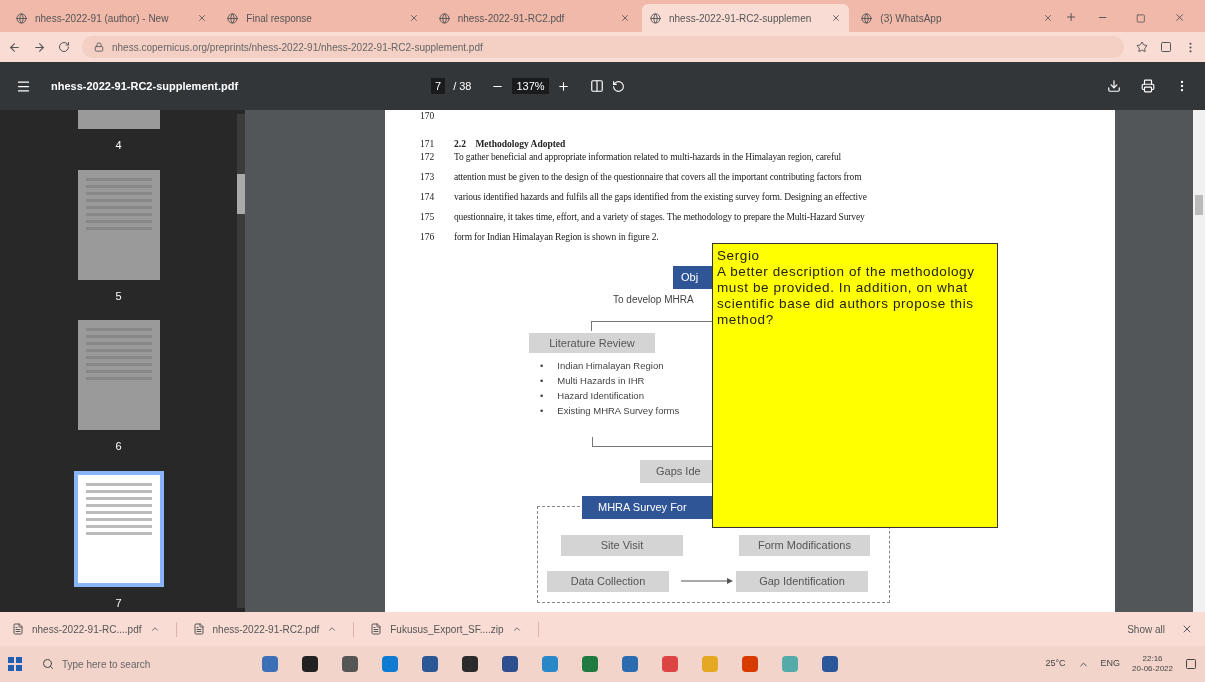 The height and width of the screenshot is (682, 1205). Describe the element at coordinates (596, 86) in the screenshot. I see `fit-page-icon` at that location.